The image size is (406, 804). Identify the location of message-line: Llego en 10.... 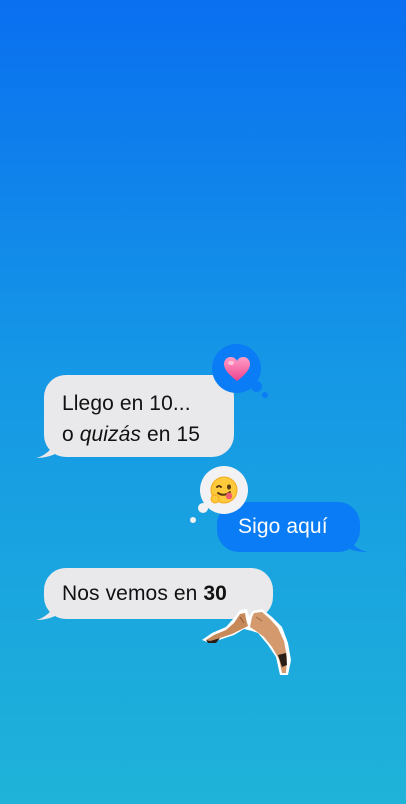
(126, 403).